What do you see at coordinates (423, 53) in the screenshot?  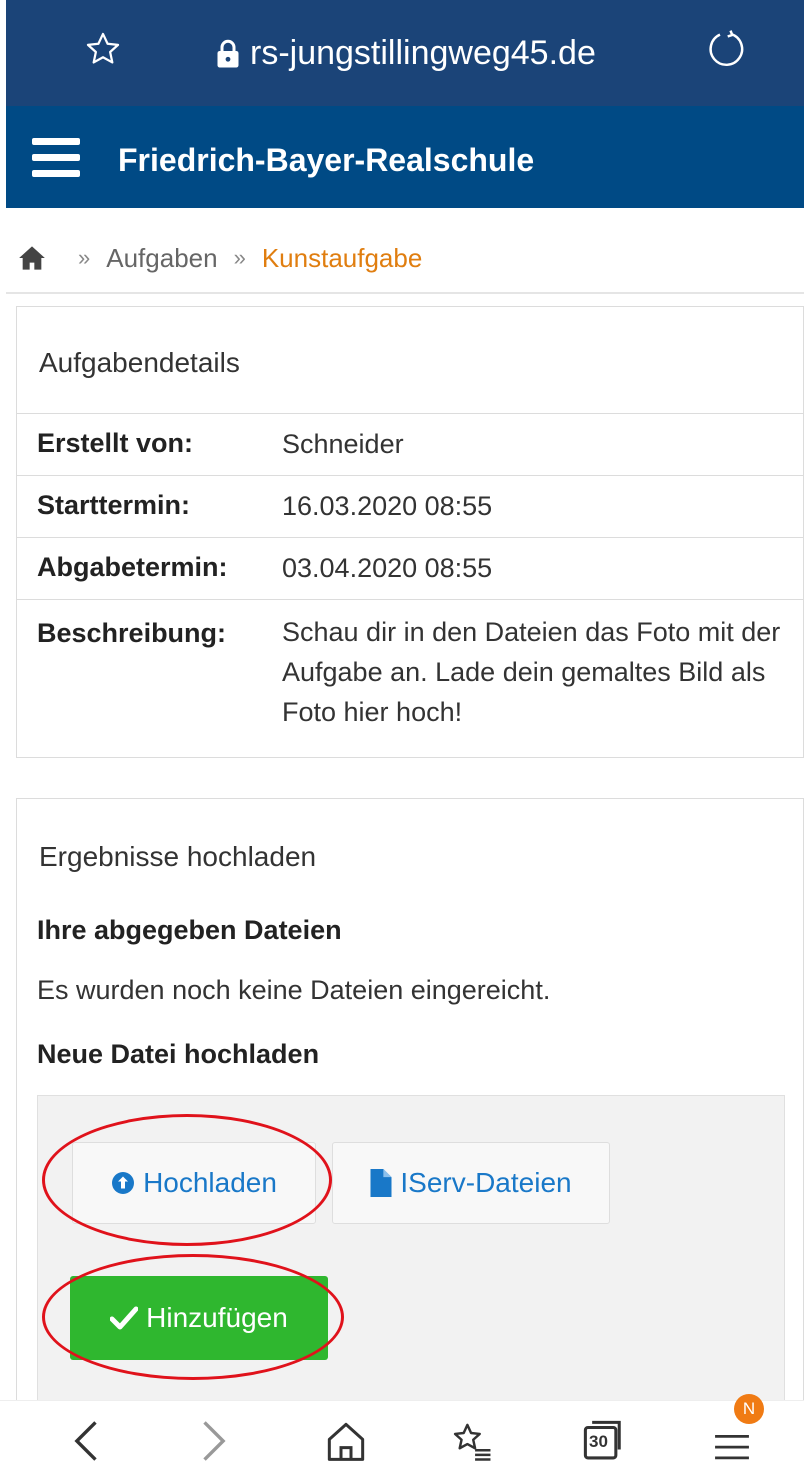 I see `url-text: rs-jungstillingweg45.de` at bounding box center [423, 53].